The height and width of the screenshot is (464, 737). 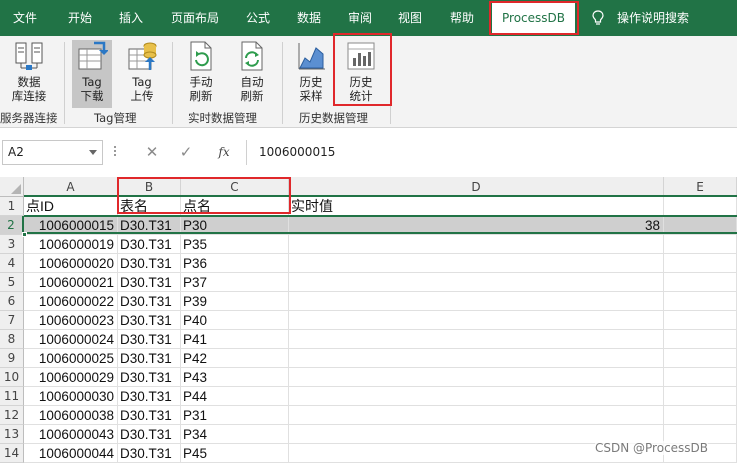 What do you see at coordinates (71, 434) in the screenshot?
I see `cell: 1006000043` at bounding box center [71, 434].